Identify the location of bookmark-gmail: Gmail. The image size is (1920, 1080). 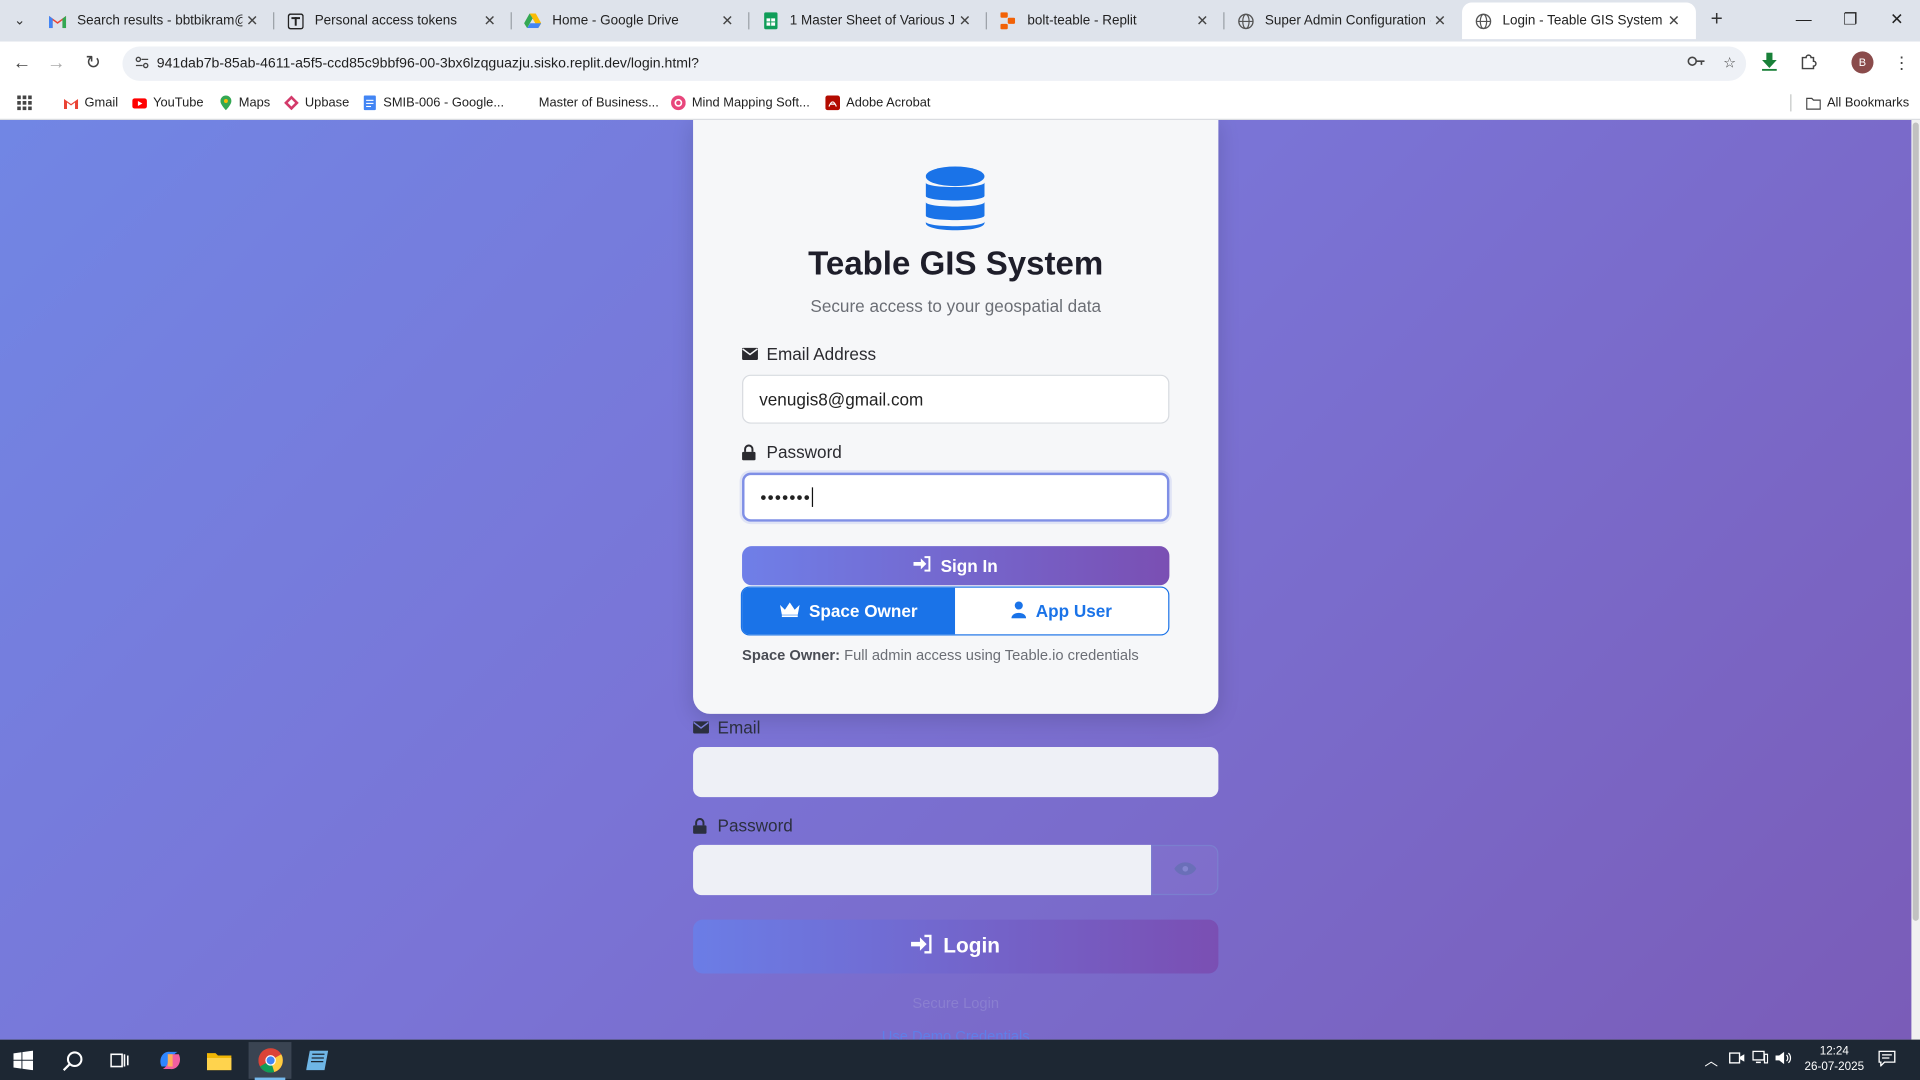
(91, 103).